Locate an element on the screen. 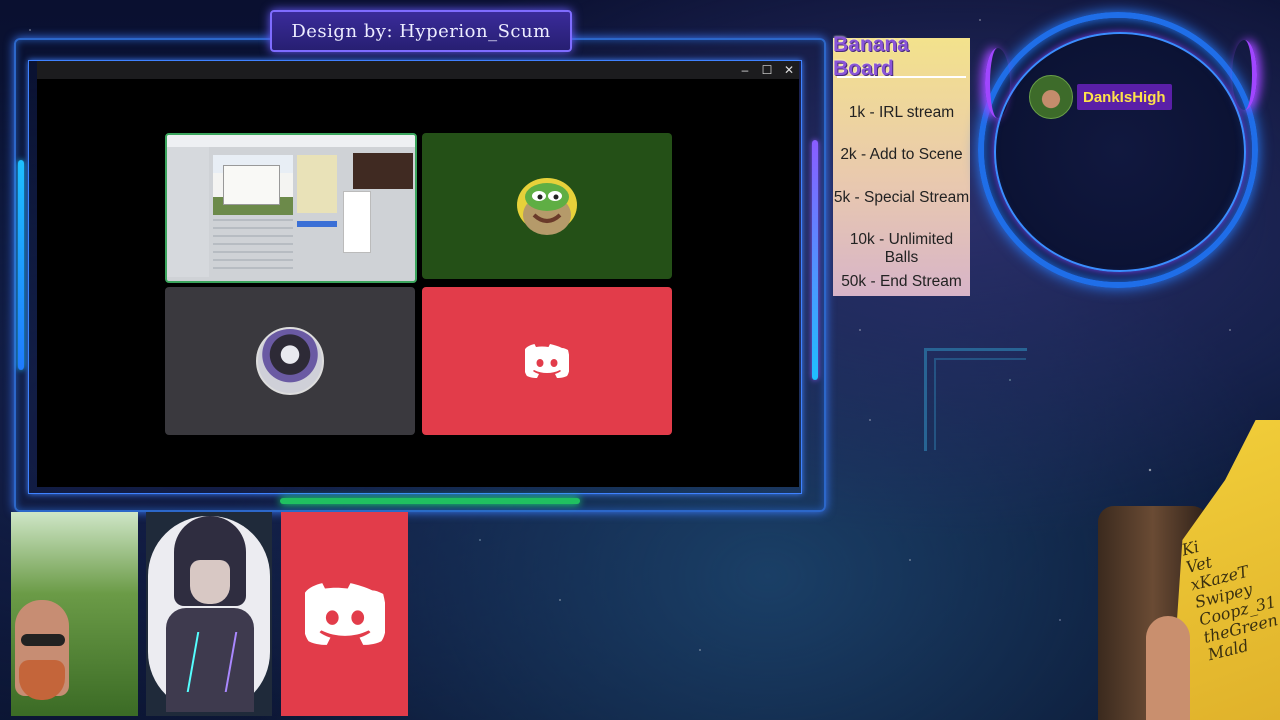 The width and height of the screenshot is (1280, 720). listing-text is located at coordinates (253, 244).